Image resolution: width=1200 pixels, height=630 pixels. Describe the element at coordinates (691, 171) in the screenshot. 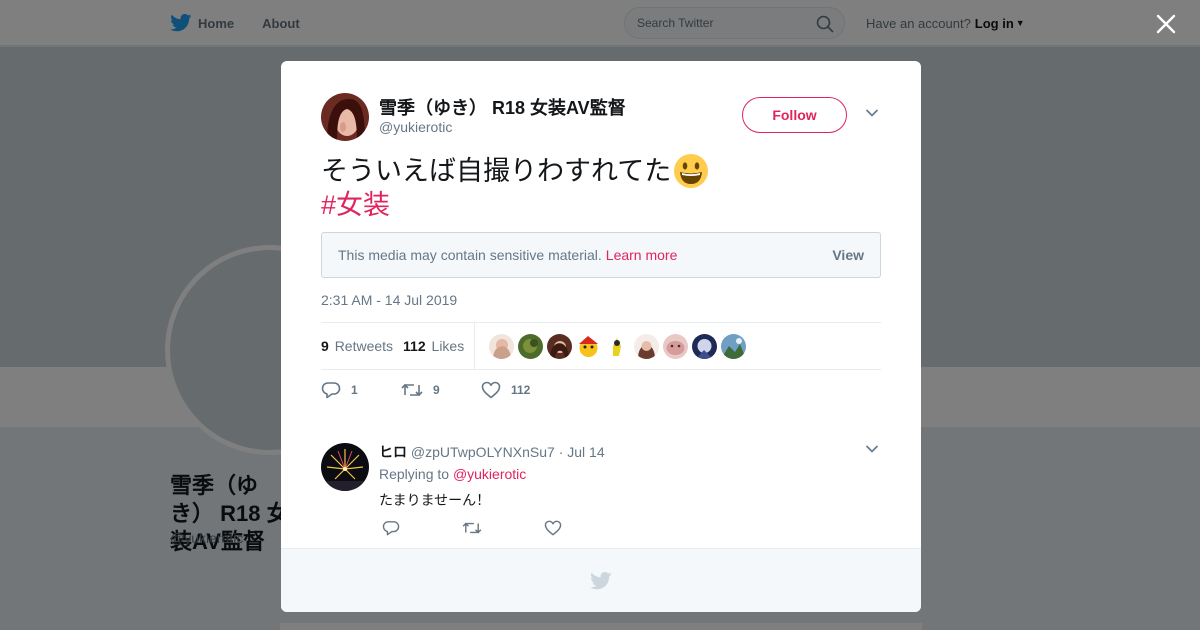

I see `smiley-emoji-icon` at that location.